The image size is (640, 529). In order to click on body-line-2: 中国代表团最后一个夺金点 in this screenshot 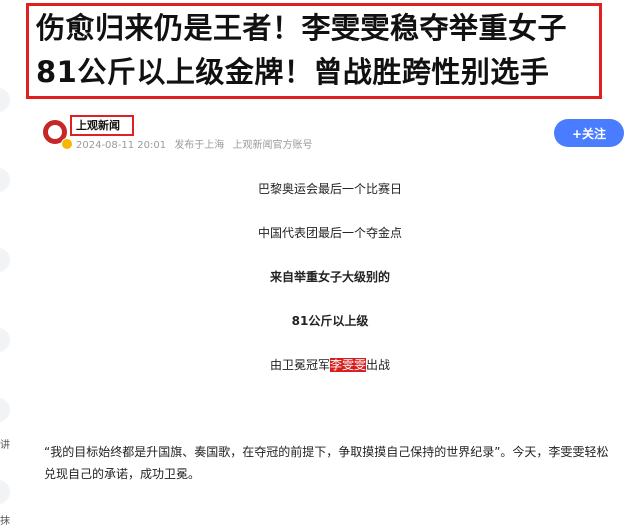, I will do `click(329, 233)`.